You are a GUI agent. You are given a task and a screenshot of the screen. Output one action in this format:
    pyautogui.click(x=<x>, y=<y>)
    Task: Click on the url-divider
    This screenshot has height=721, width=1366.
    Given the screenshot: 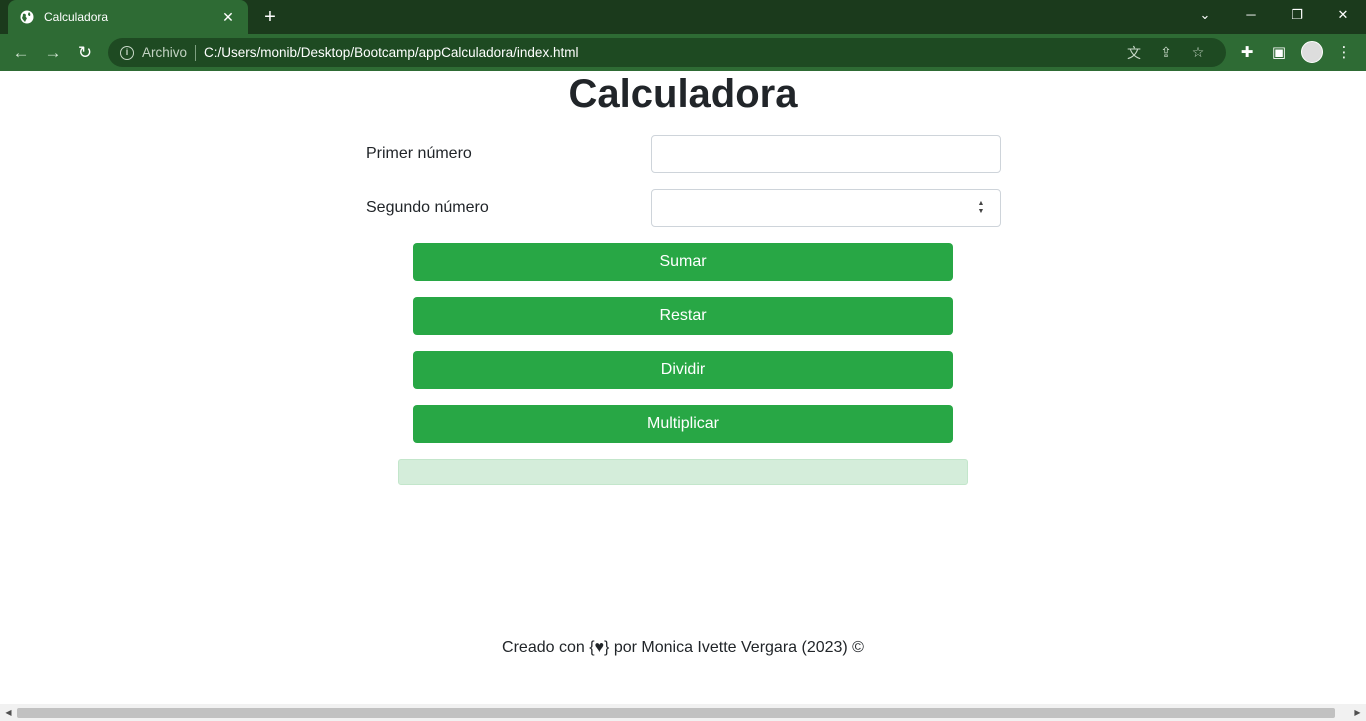 What is the action you would take?
    pyautogui.click(x=196, y=52)
    